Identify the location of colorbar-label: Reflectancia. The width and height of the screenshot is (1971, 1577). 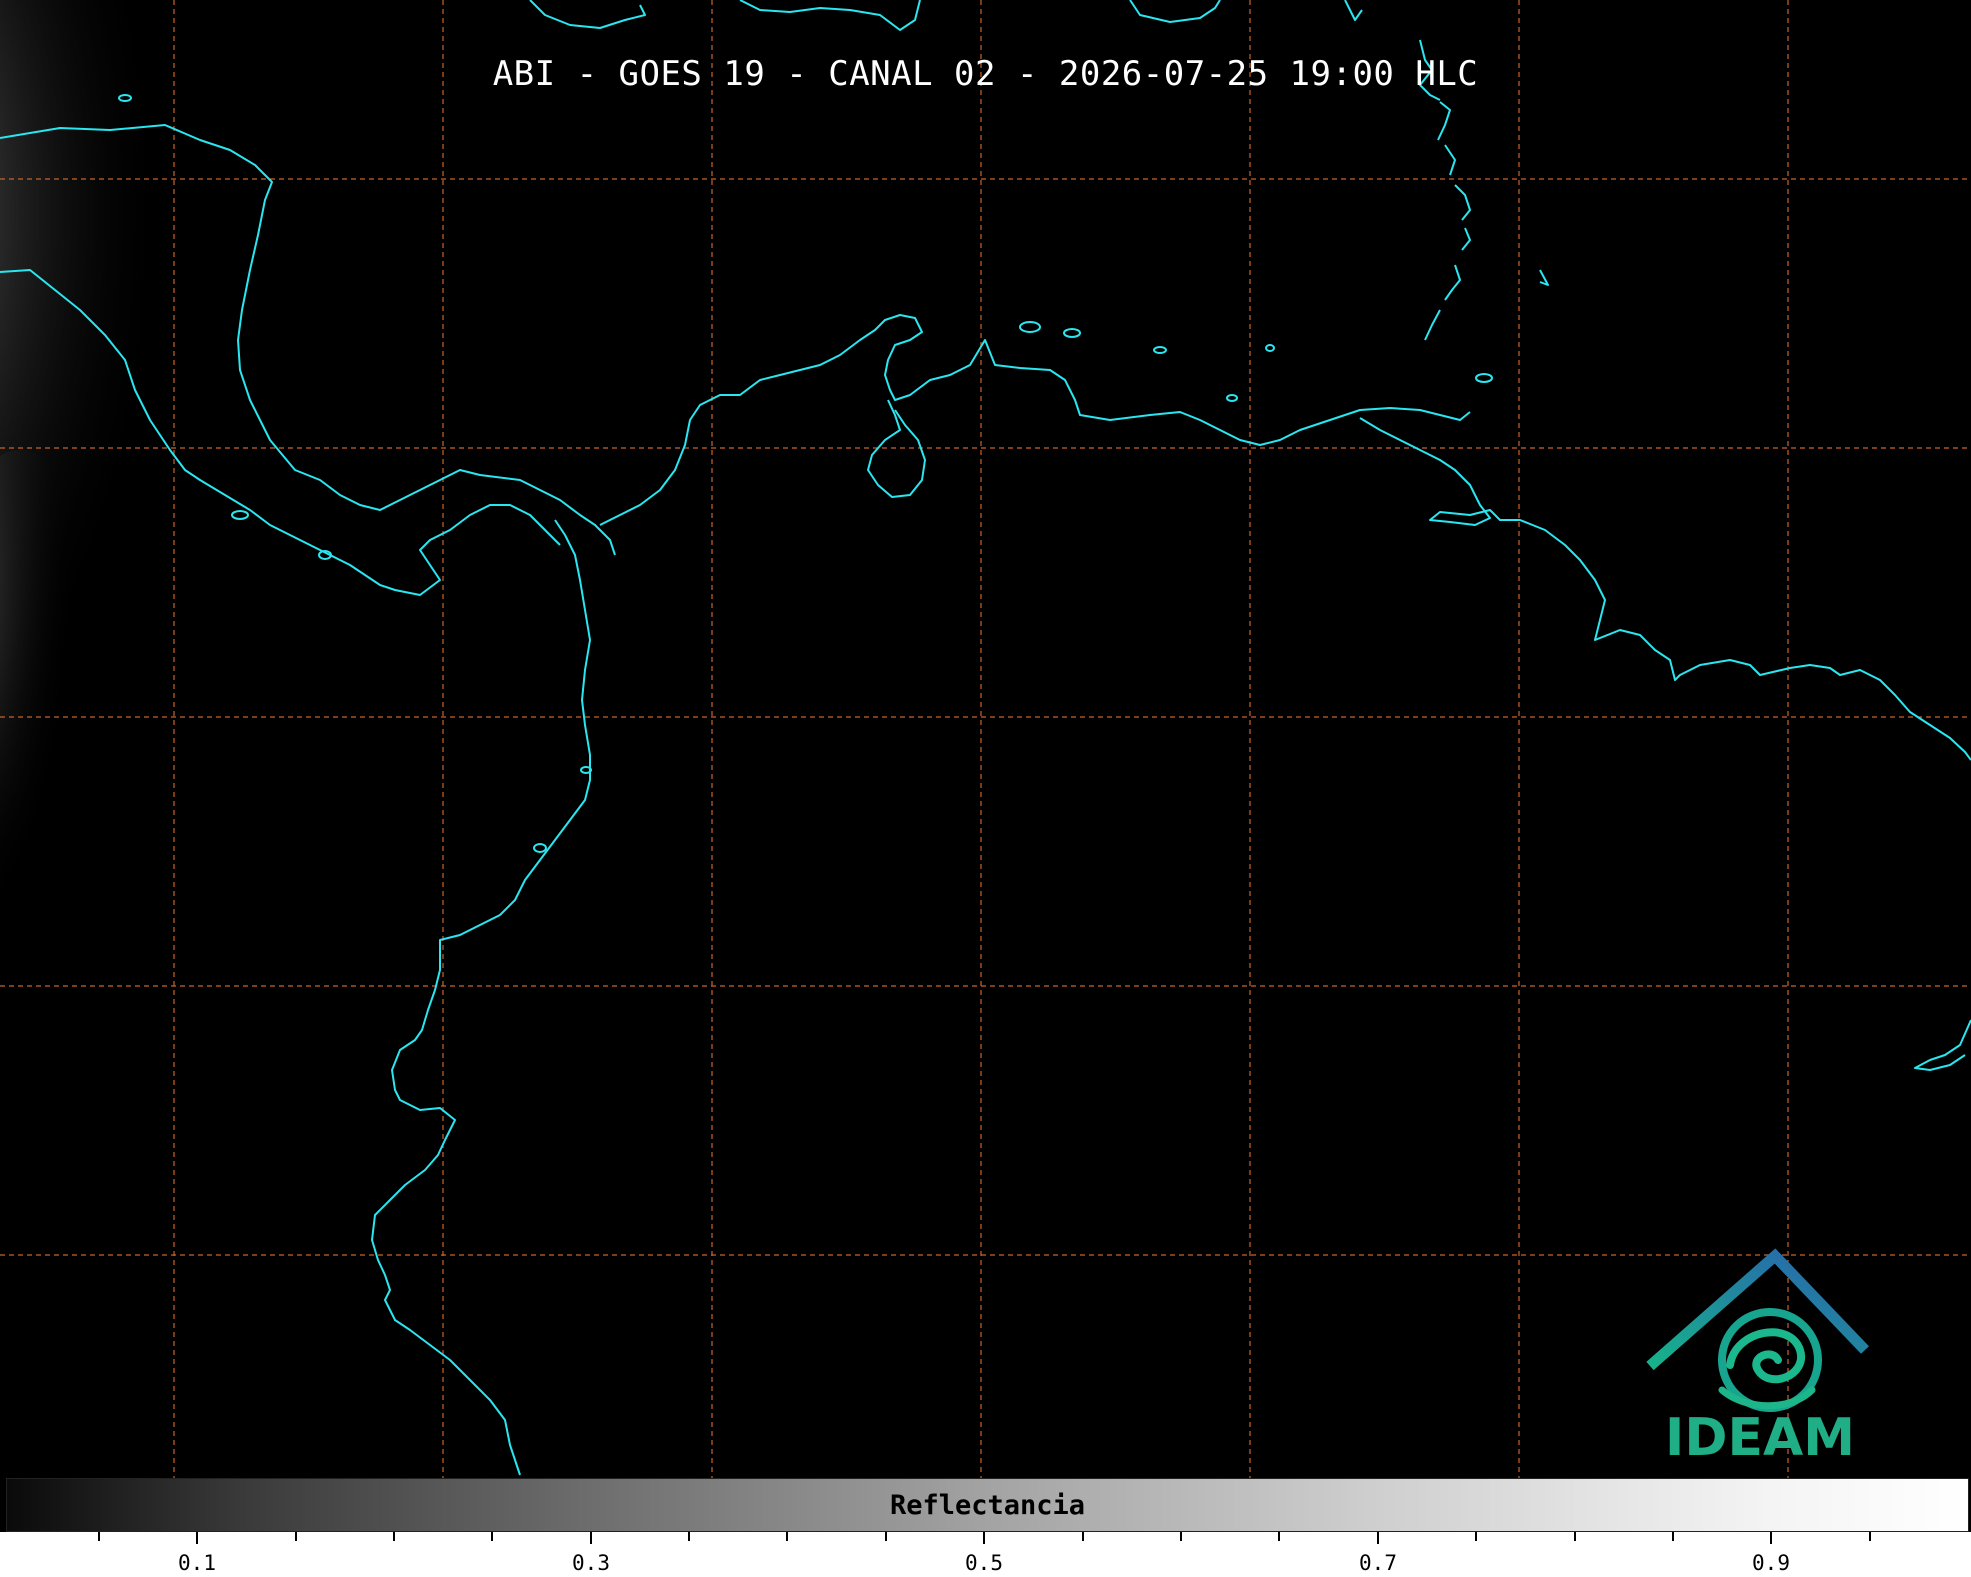
(987, 1505).